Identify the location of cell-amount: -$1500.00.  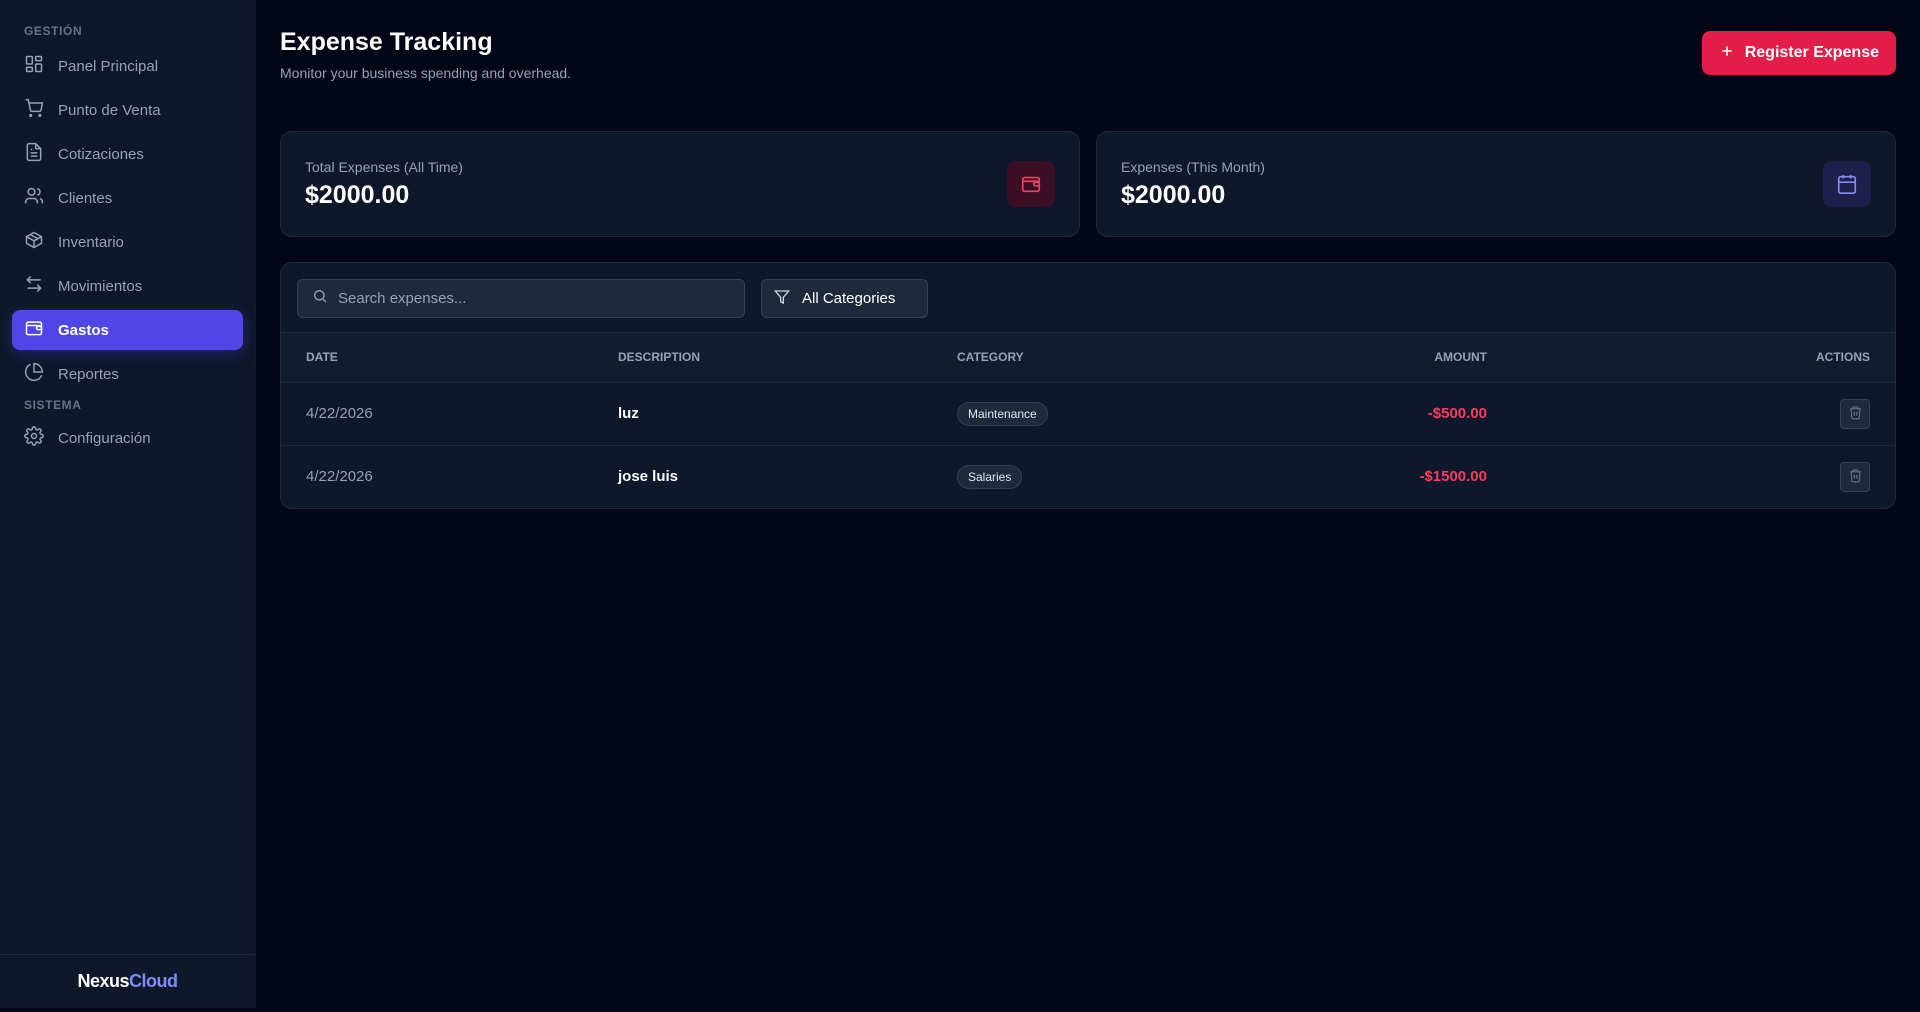
(1453, 477).